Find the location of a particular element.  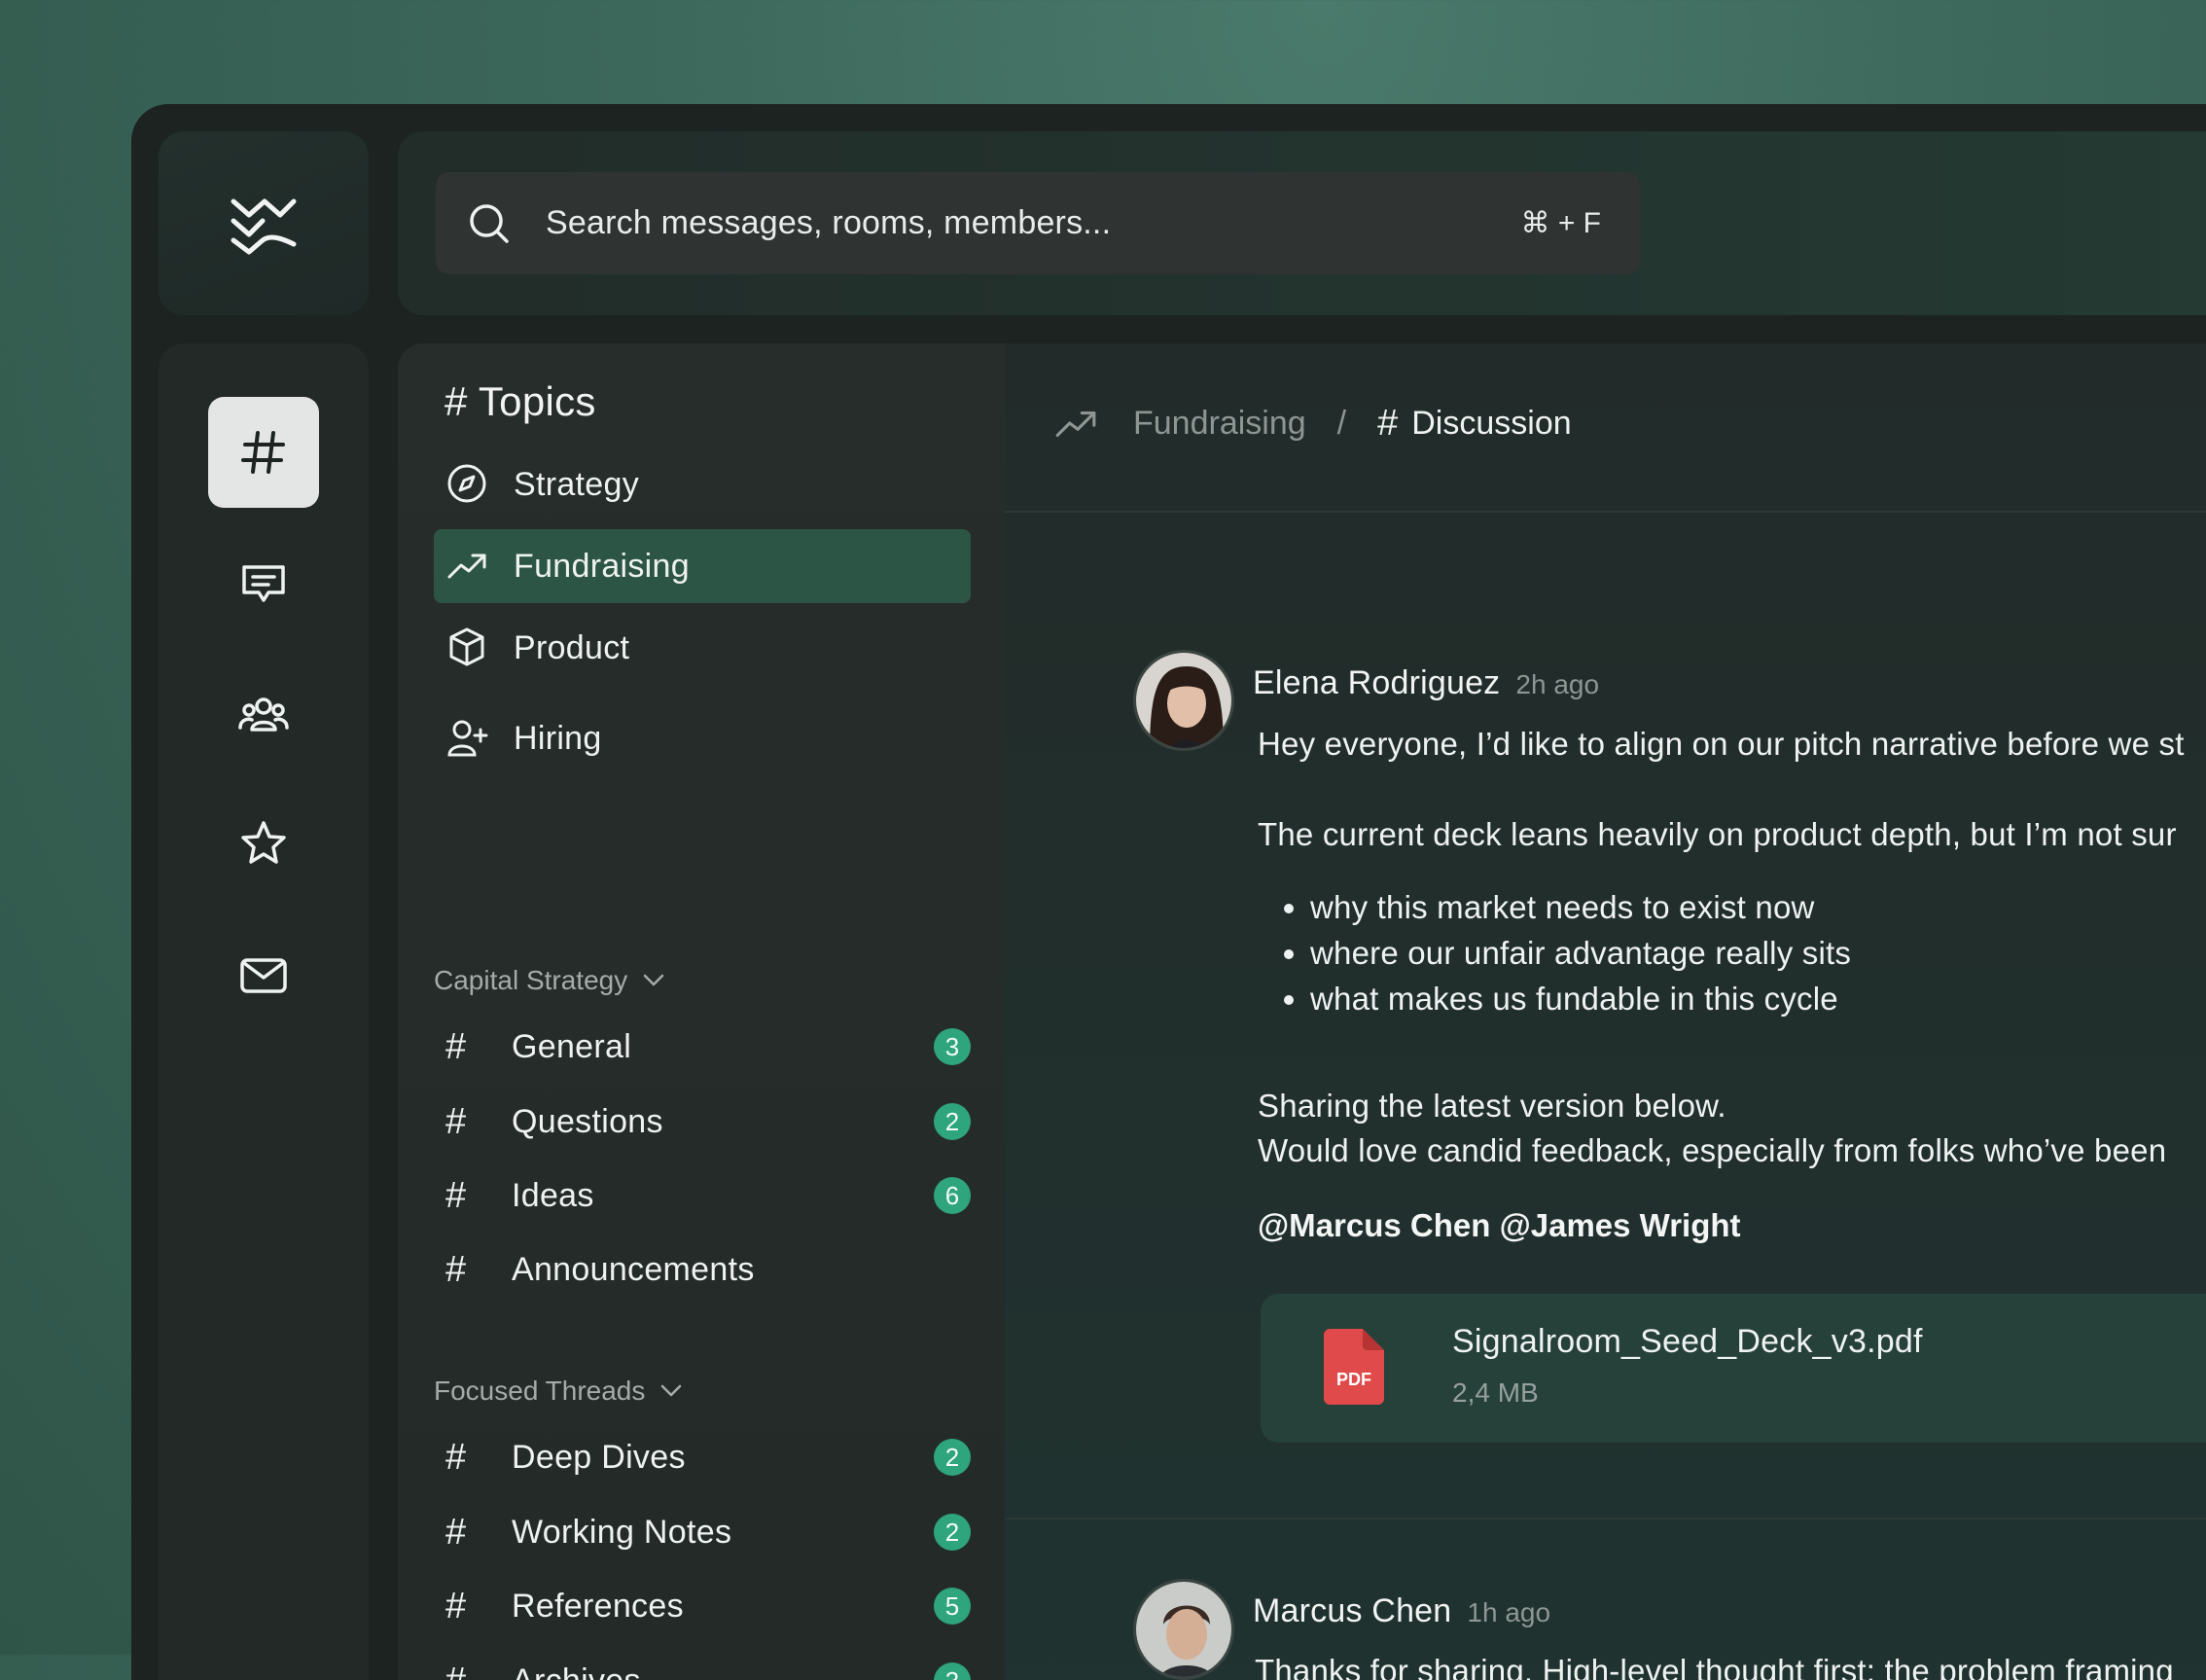

topic-label: Product is located at coordinates (571, 648).